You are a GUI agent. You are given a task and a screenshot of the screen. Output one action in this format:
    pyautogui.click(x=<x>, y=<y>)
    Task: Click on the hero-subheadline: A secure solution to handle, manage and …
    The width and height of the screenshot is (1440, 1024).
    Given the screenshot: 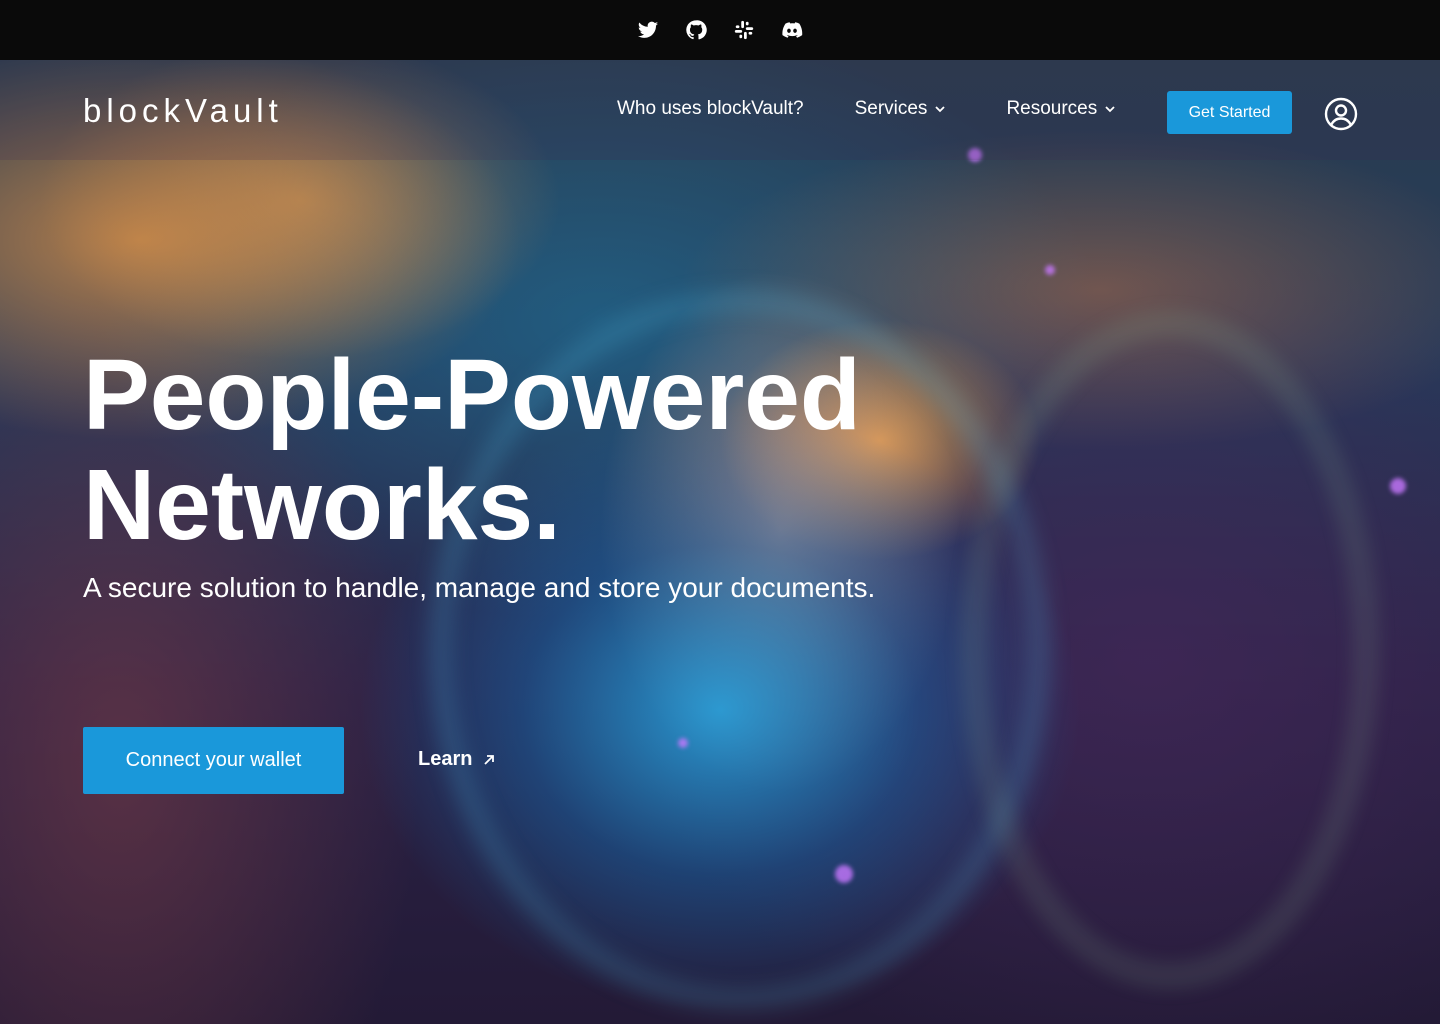 What is the action you would take?
    pyautogui.click(x=479, y=587)
    